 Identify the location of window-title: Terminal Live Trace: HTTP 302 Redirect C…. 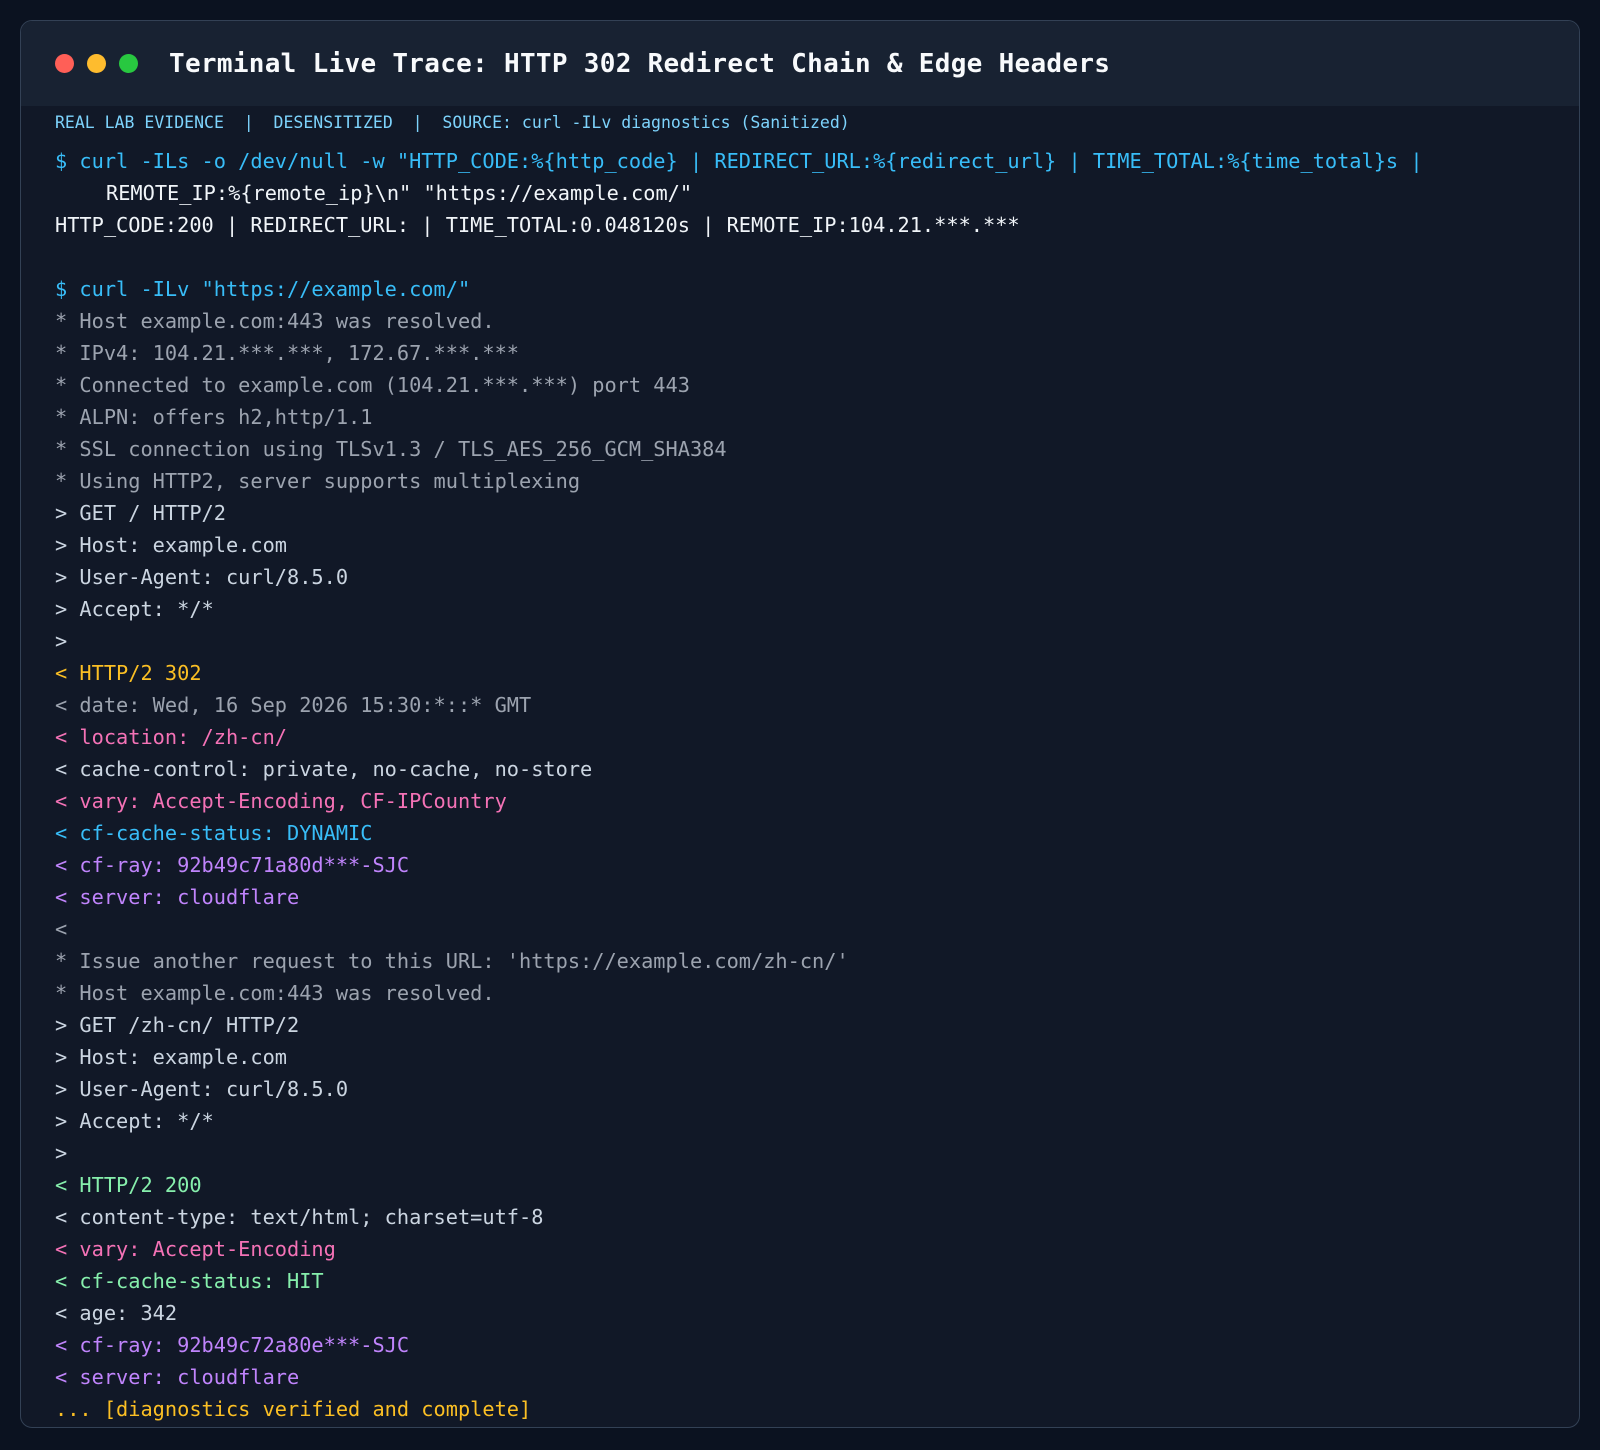
(640, 63).